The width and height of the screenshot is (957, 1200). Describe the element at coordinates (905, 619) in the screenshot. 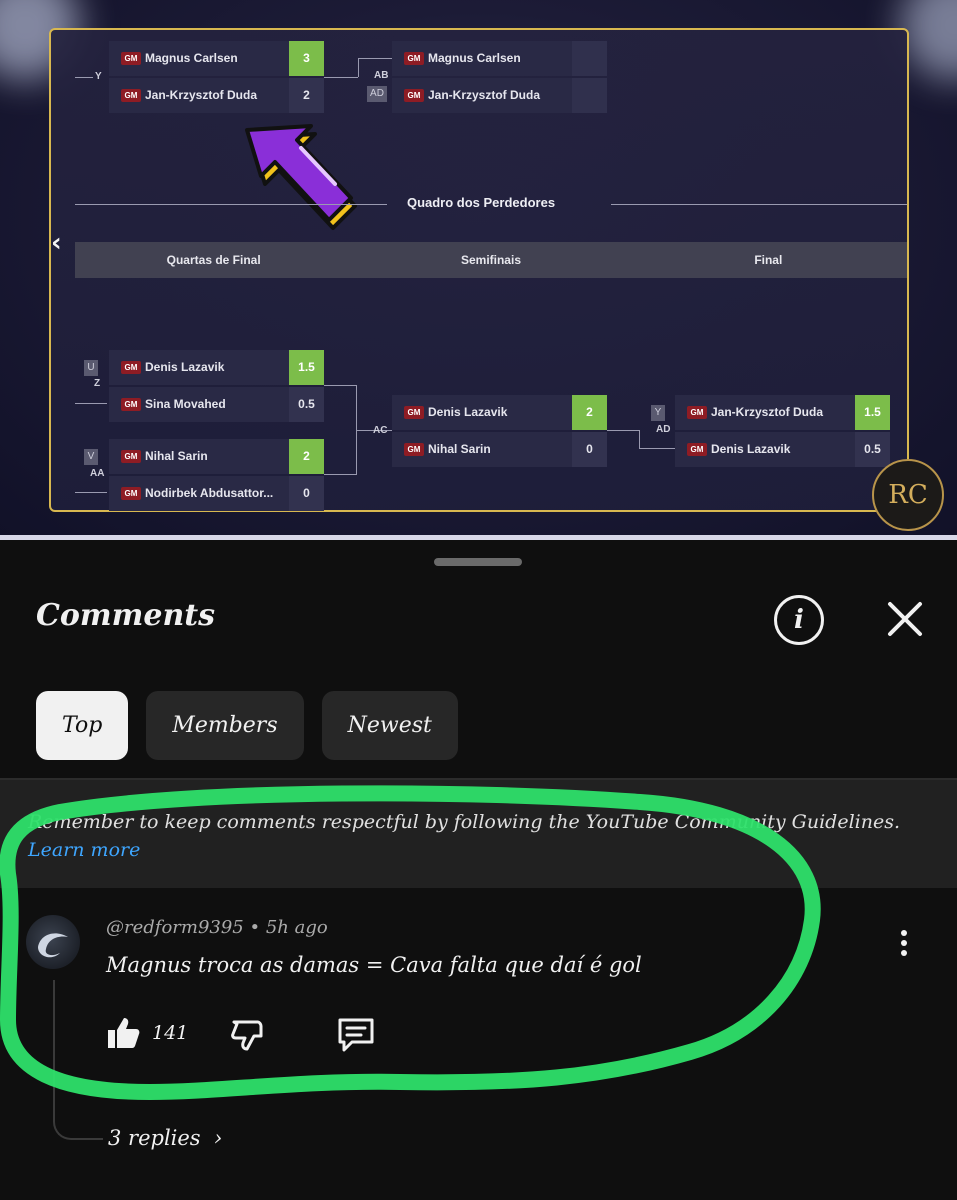

I see `close-icon` at that location.